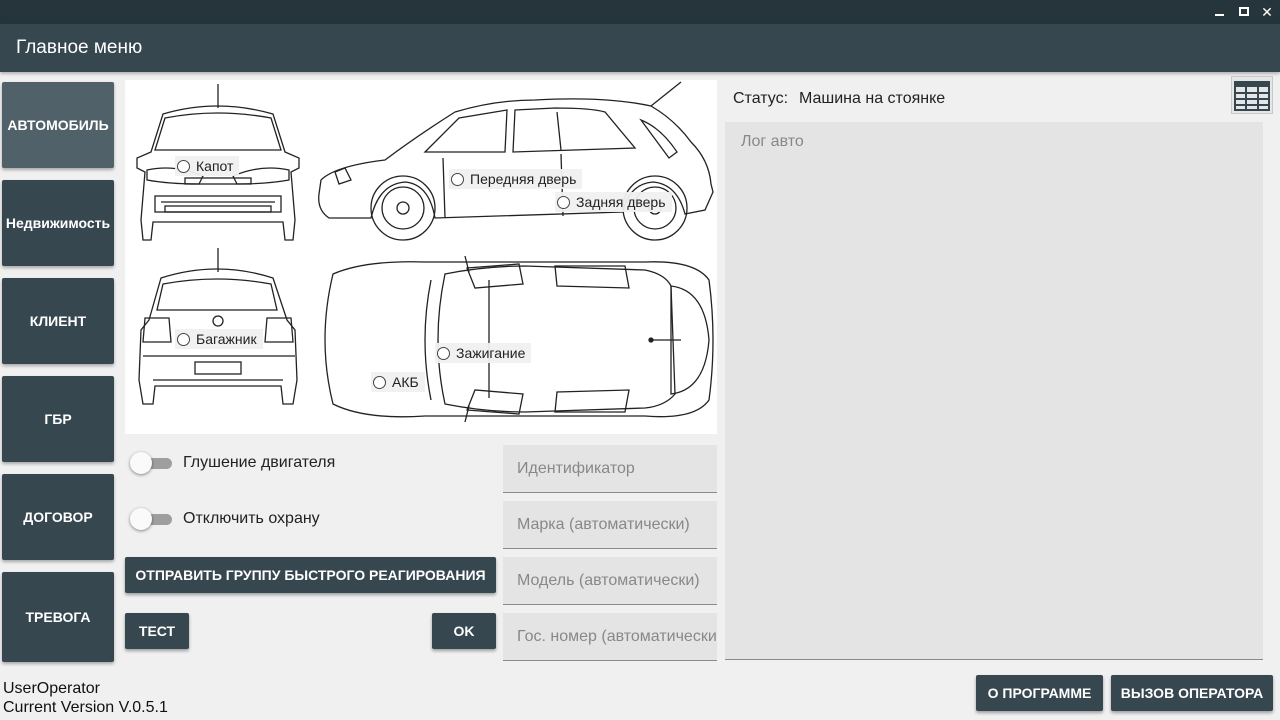 The image size is (1280, 720). Describe the element at coordinates (58, 223) in the screenshot. I see `sidebar-item-realty: Недвижимость` at that location.